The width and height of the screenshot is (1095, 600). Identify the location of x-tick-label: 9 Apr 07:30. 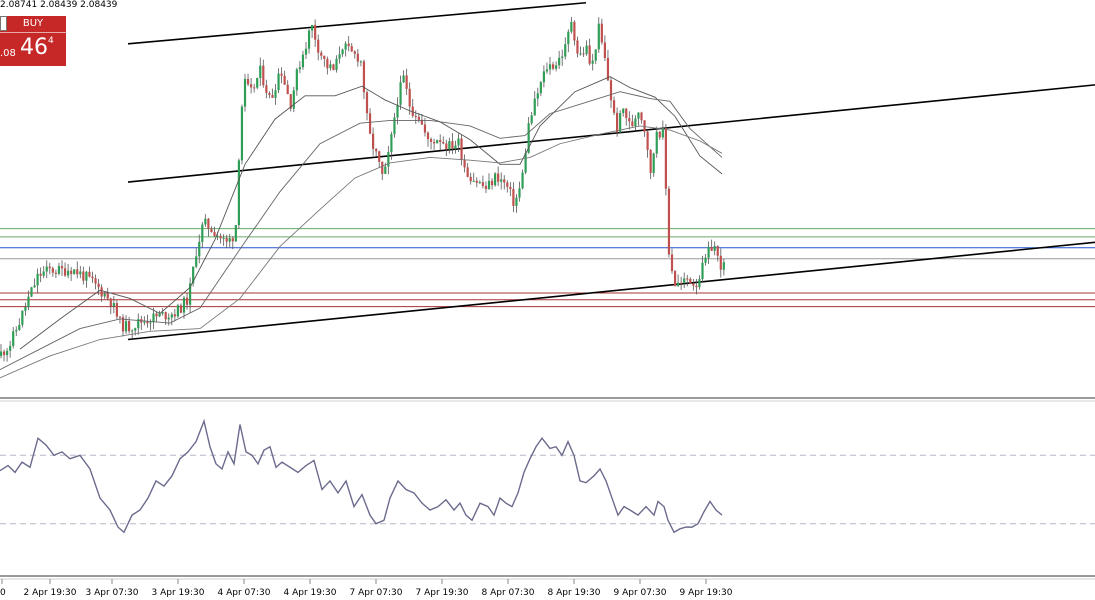
(640, 593).